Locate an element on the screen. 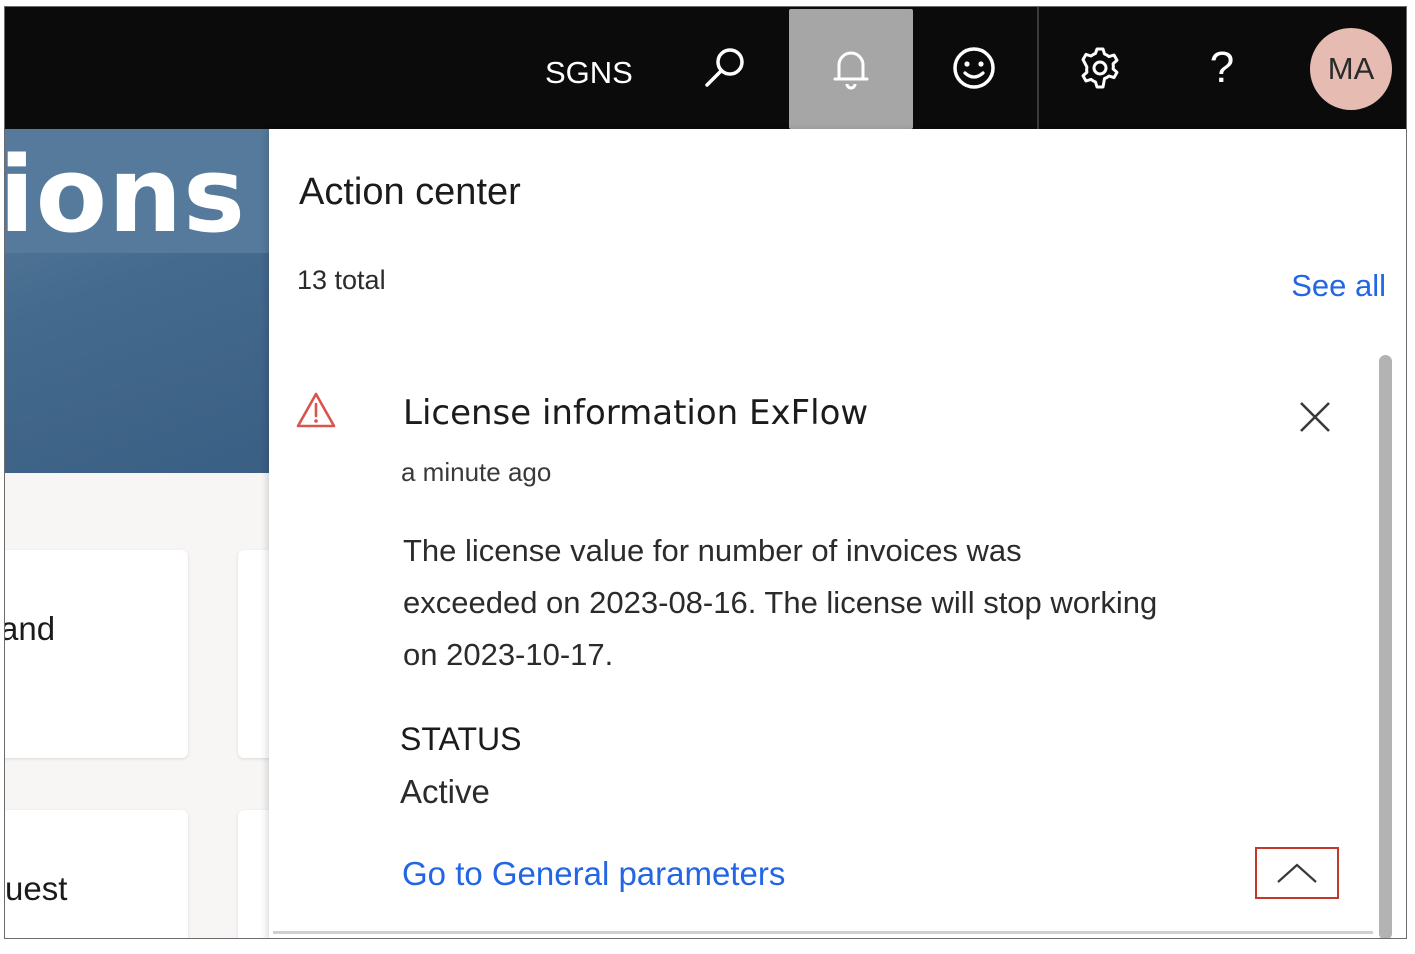 The width and height of the screenshot is (1415, 954). tile-label: uest is located at coordinates (36, 888).